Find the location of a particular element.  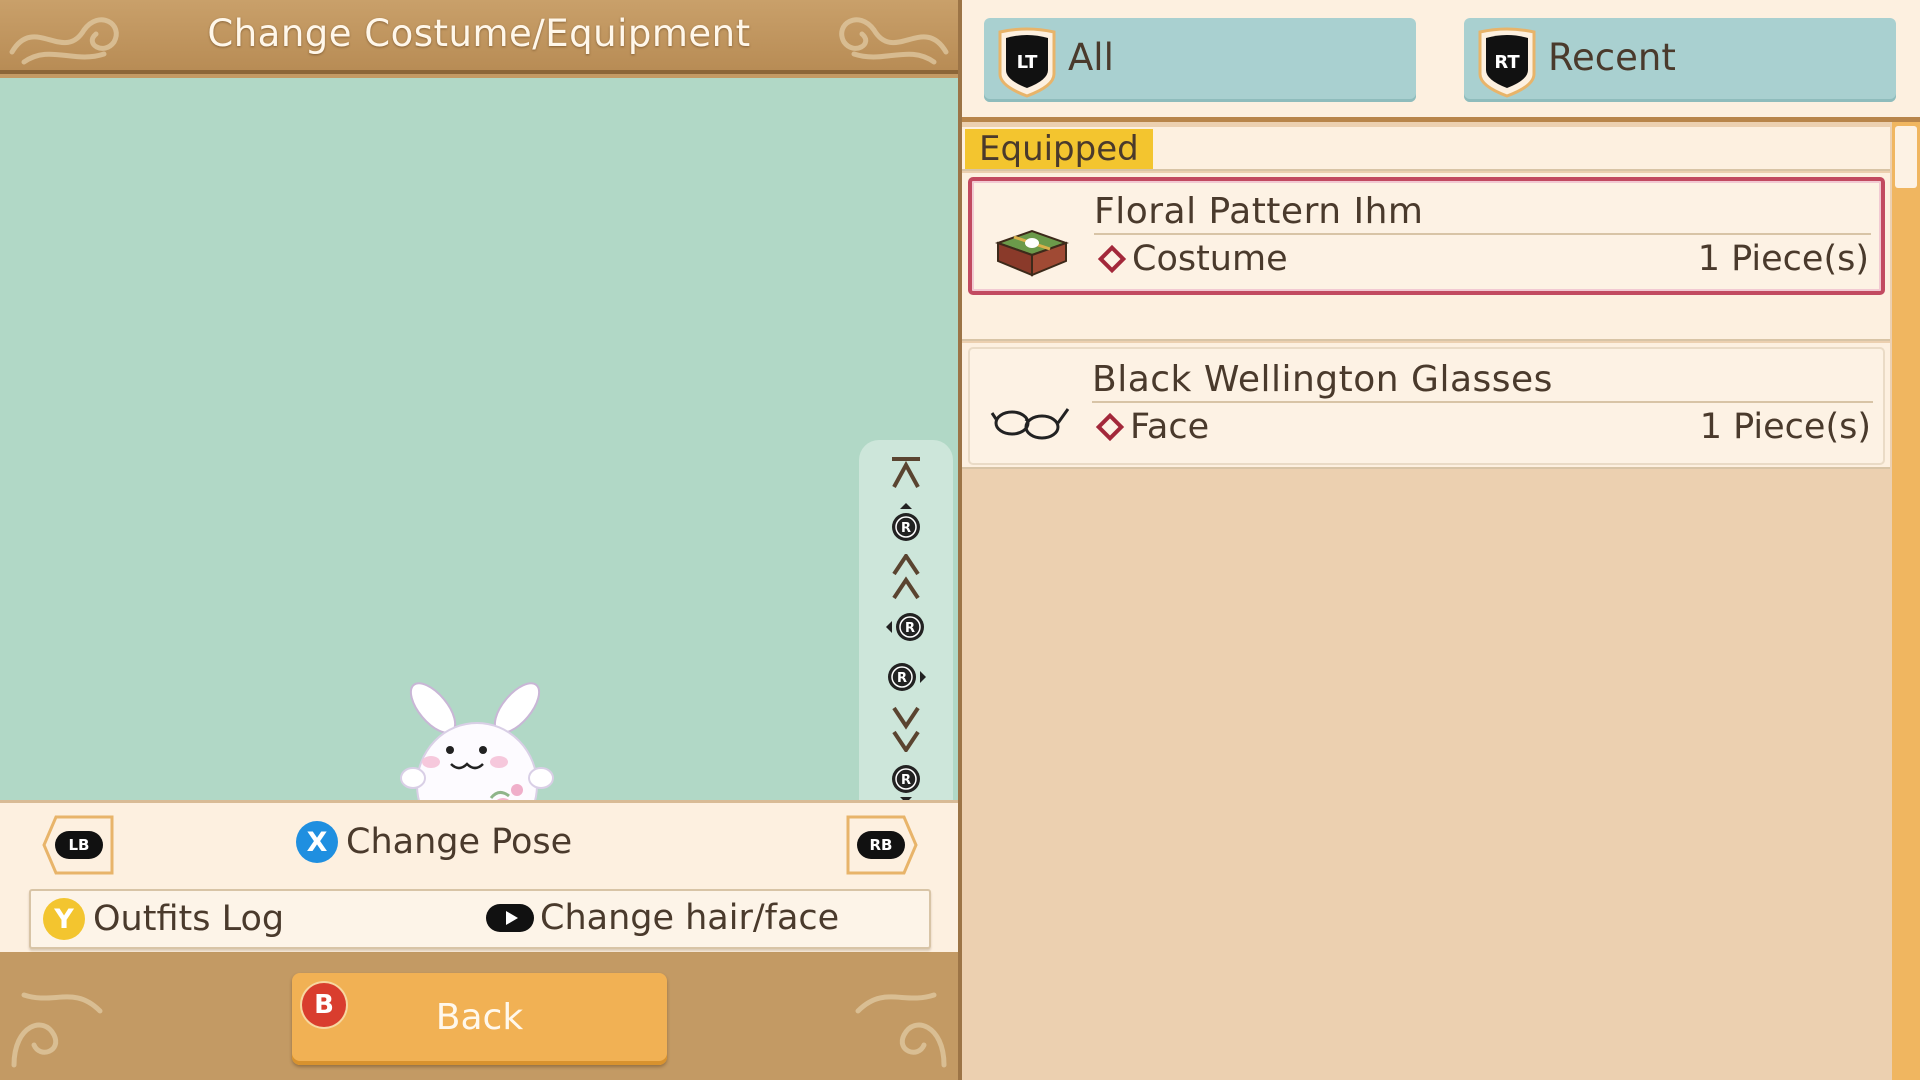

camera-stick-up-icon: R is located at coordinates (906, 523).